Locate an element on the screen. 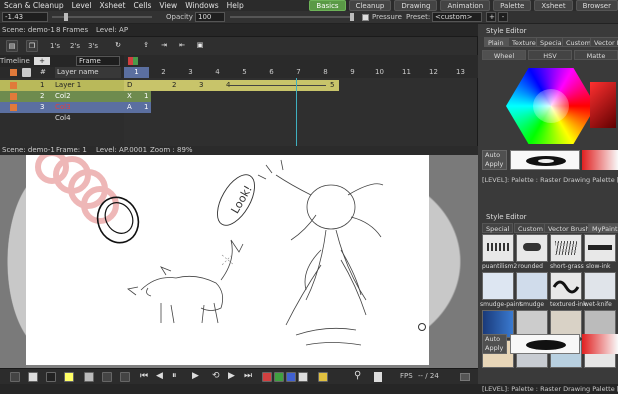 The image size is (618, 394). frame-header-4: 4 is located at coordinates (217, 72).